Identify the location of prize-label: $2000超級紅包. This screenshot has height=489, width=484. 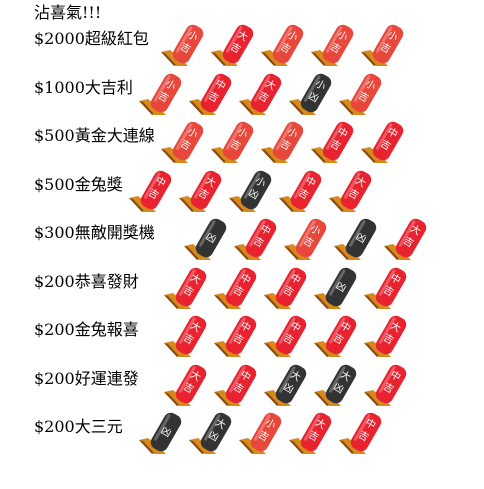
(91, 38).